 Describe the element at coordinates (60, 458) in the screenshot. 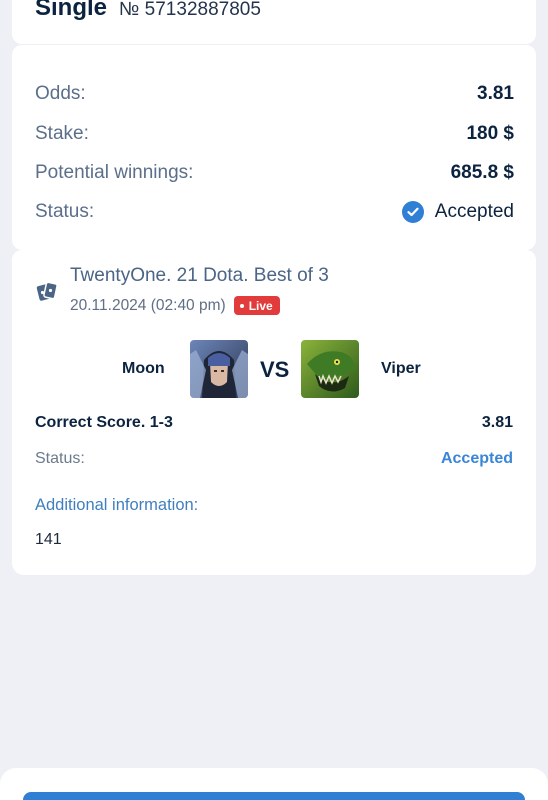

I see `event-status-label: Status:` at that location.